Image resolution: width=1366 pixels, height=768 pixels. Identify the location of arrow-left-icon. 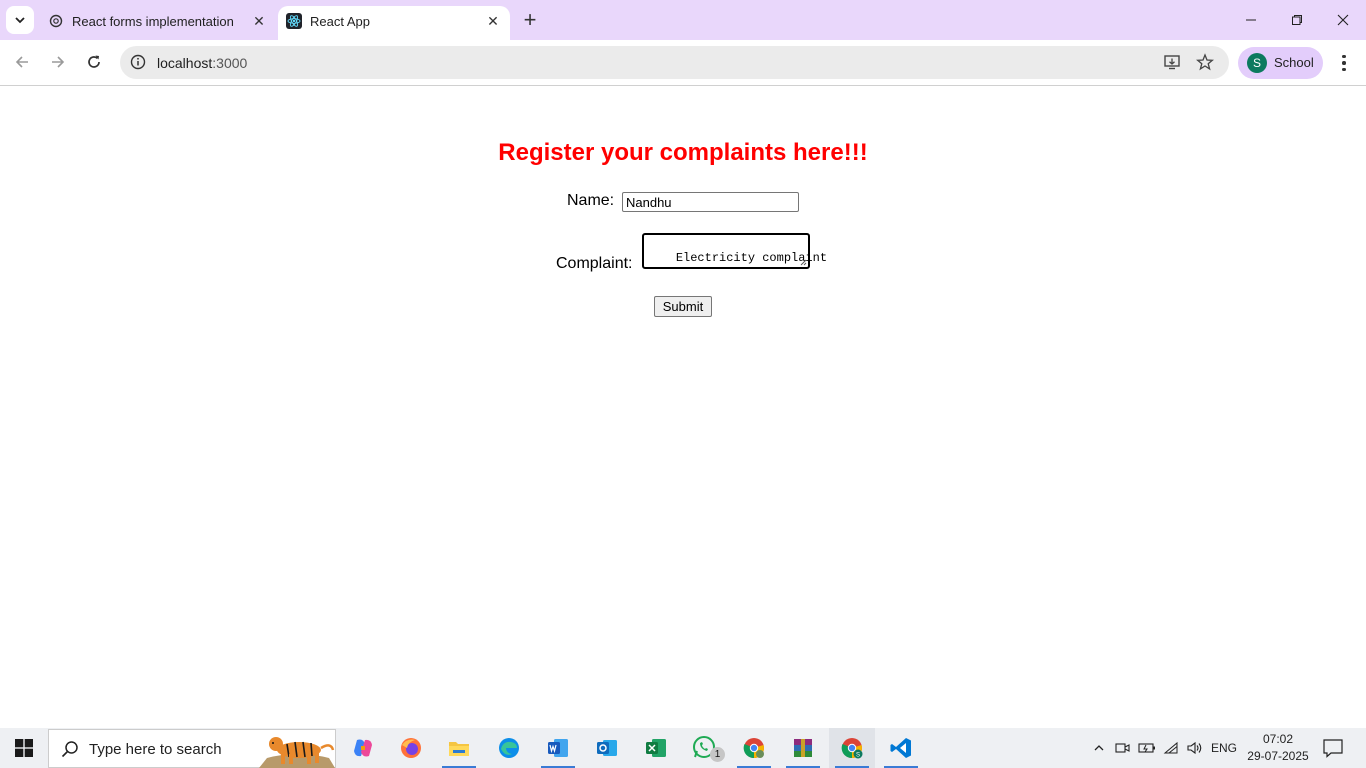
(21, 62).